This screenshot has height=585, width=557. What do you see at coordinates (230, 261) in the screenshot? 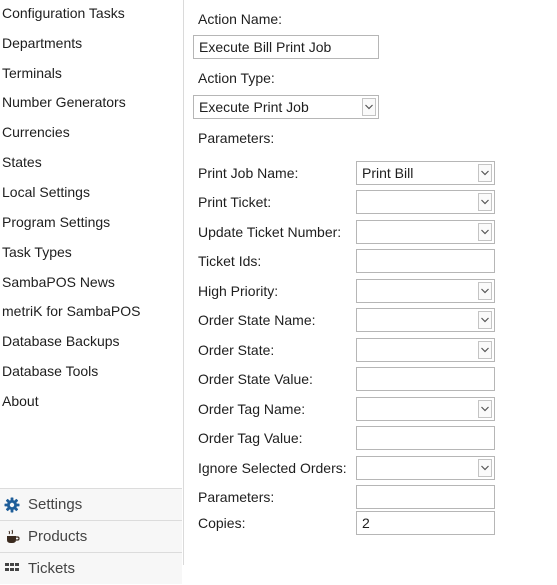
I see `param-label: Ticket Ids:` at bounding box center [230, 261].